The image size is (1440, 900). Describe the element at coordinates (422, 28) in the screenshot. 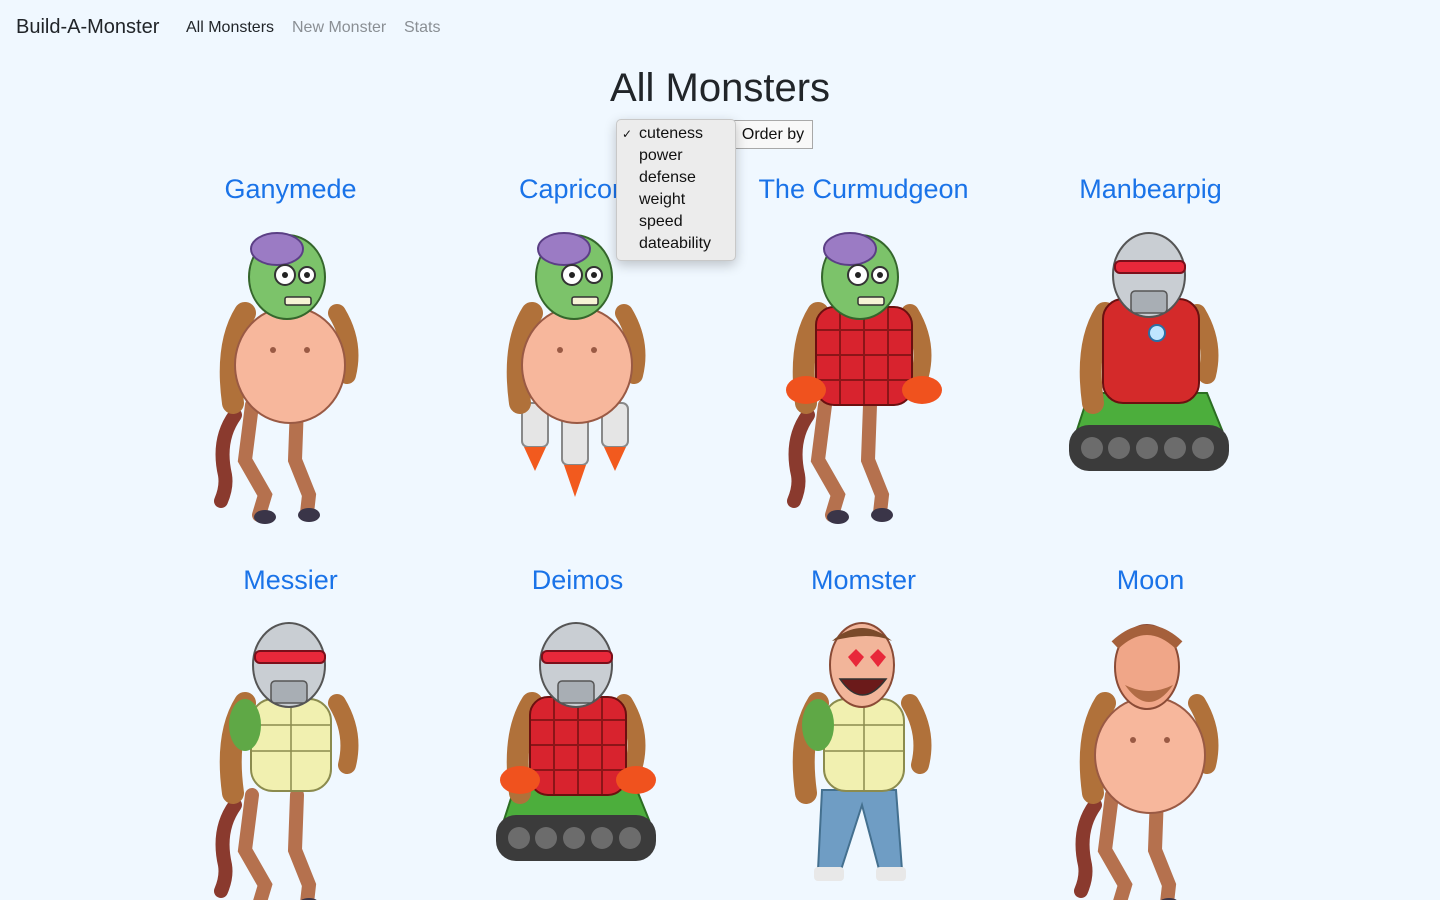

I see `nav-stats: Stats` at that location.